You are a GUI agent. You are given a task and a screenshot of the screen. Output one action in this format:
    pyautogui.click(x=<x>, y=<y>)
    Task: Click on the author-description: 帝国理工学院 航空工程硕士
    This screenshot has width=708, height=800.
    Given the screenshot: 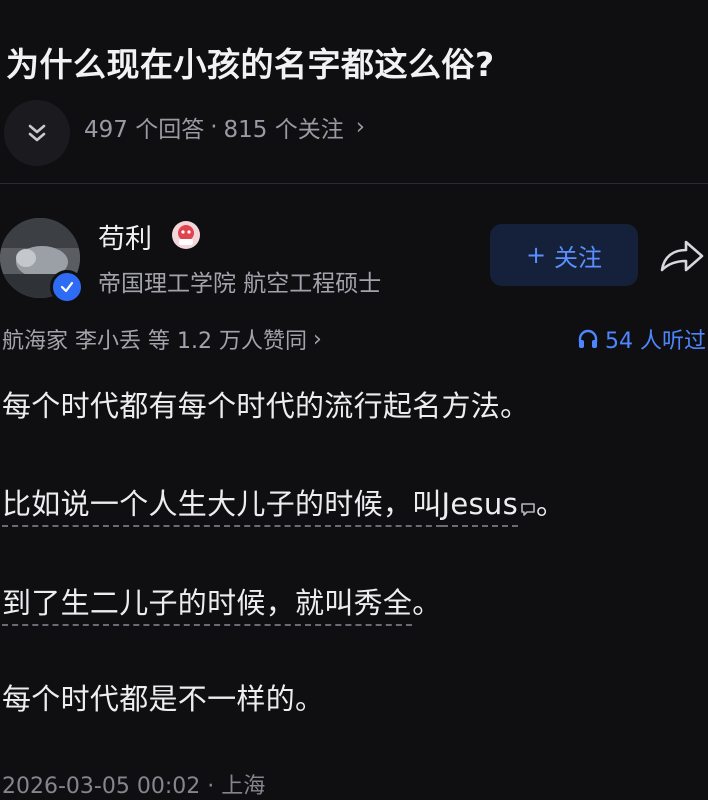 What is the action you would take?
    pyautogui.click(x=240, y=284)
    